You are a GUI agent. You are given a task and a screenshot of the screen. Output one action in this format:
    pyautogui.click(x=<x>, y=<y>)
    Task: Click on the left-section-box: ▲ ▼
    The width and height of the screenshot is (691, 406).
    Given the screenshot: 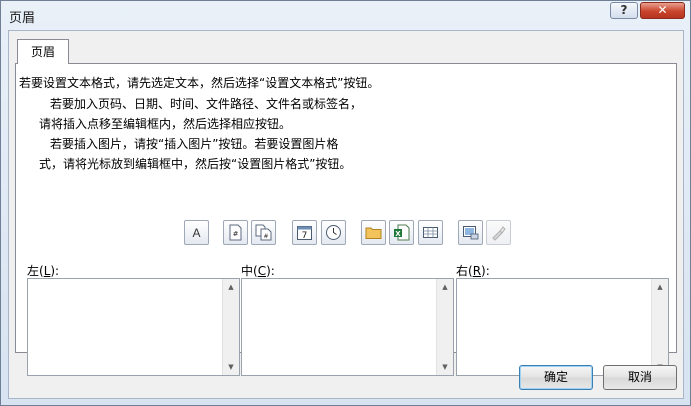 What is the action you would take?
    pyautogui.click(x=133, y=327)
    